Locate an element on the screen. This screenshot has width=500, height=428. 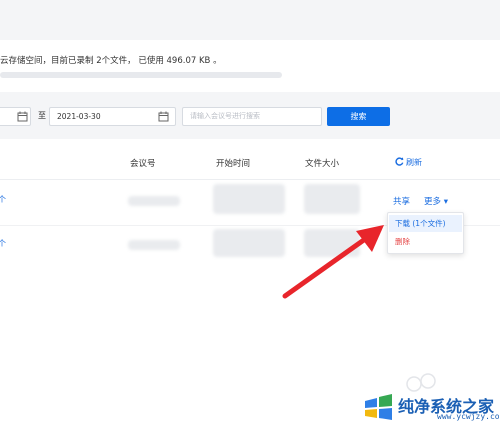
watermark-url: www.ycwjzy.com is located at coordinates (468, 416).